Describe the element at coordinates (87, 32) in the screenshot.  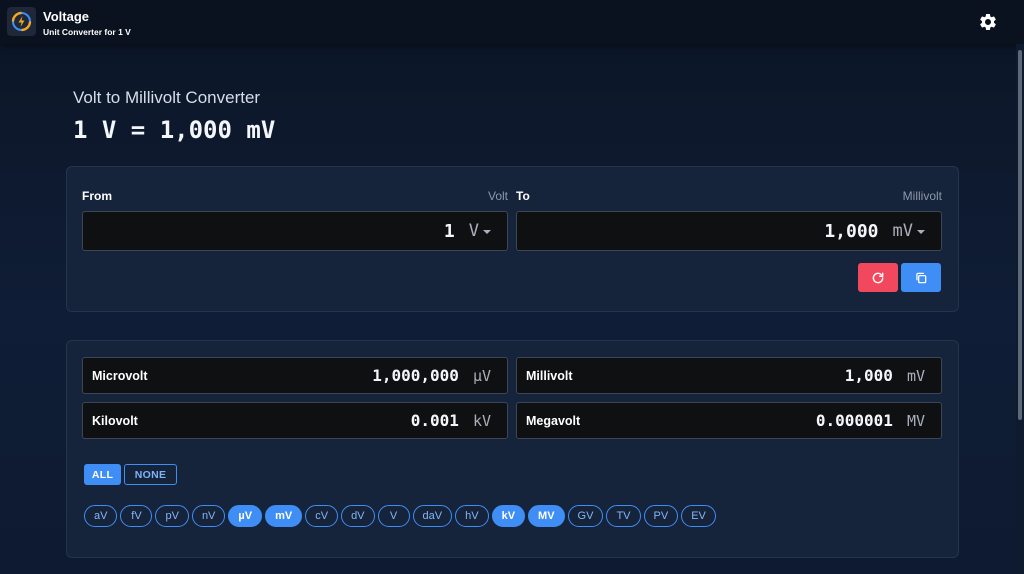
I see `app-subtitle: Unit Converter for 1 V` at that location.